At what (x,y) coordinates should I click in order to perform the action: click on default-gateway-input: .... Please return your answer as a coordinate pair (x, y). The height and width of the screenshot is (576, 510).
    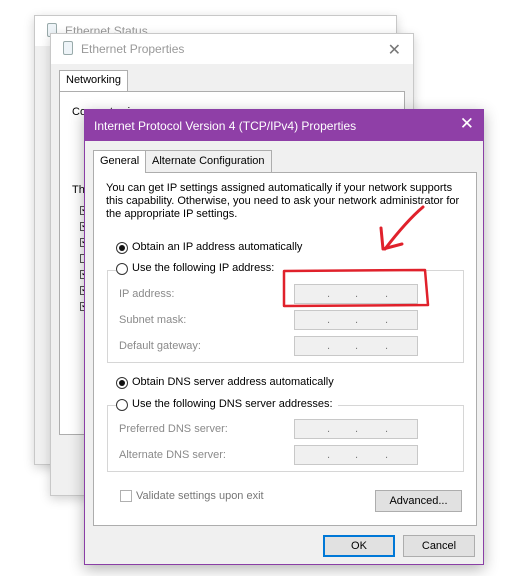
    Looking at the image, I should click on (356, 346).